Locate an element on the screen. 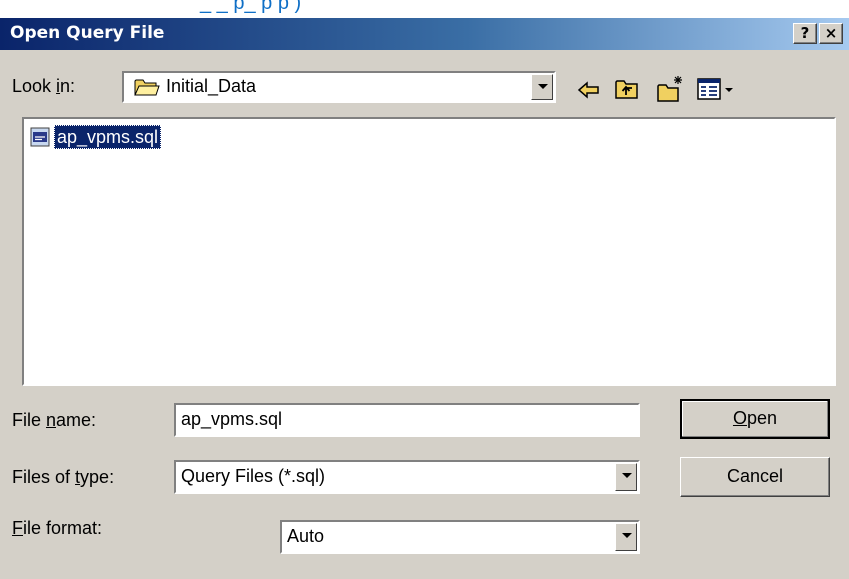  file-name-label: ap_vpms.sql is located at coordinates (108, 137).